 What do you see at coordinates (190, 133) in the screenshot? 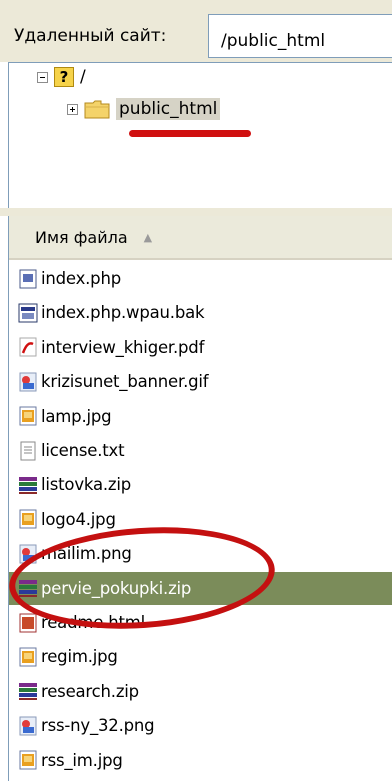
I see `red-underline-annotation` at bounding box center [190, 133].